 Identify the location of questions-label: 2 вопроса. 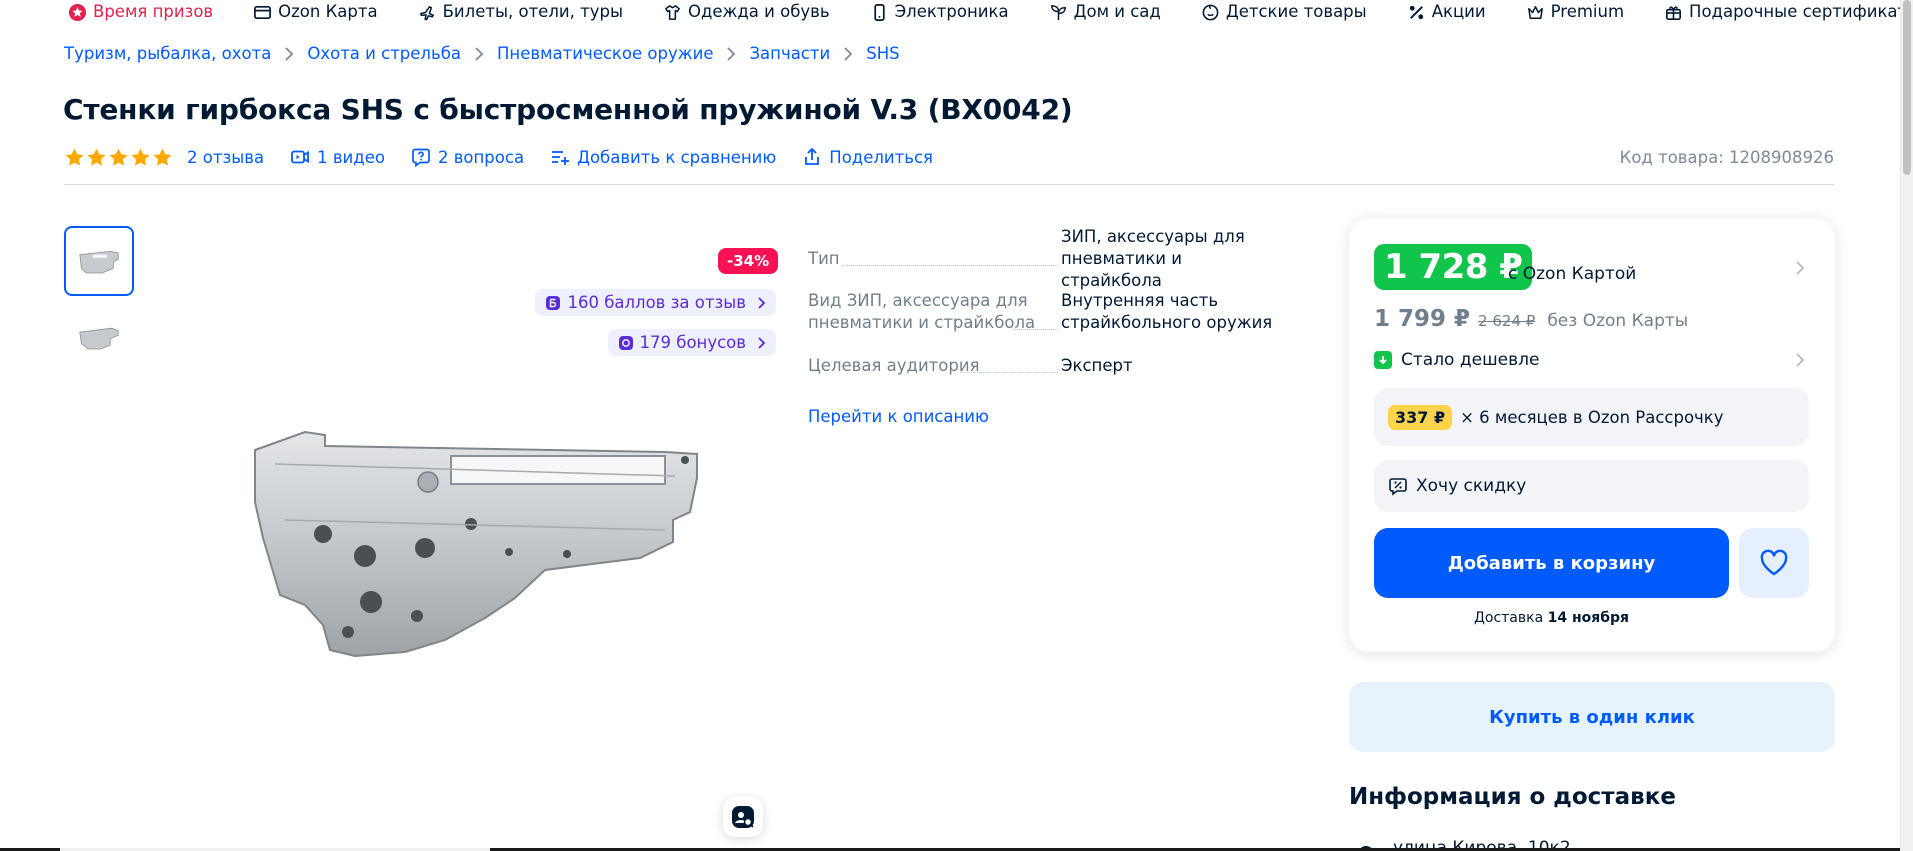
(481, 157).